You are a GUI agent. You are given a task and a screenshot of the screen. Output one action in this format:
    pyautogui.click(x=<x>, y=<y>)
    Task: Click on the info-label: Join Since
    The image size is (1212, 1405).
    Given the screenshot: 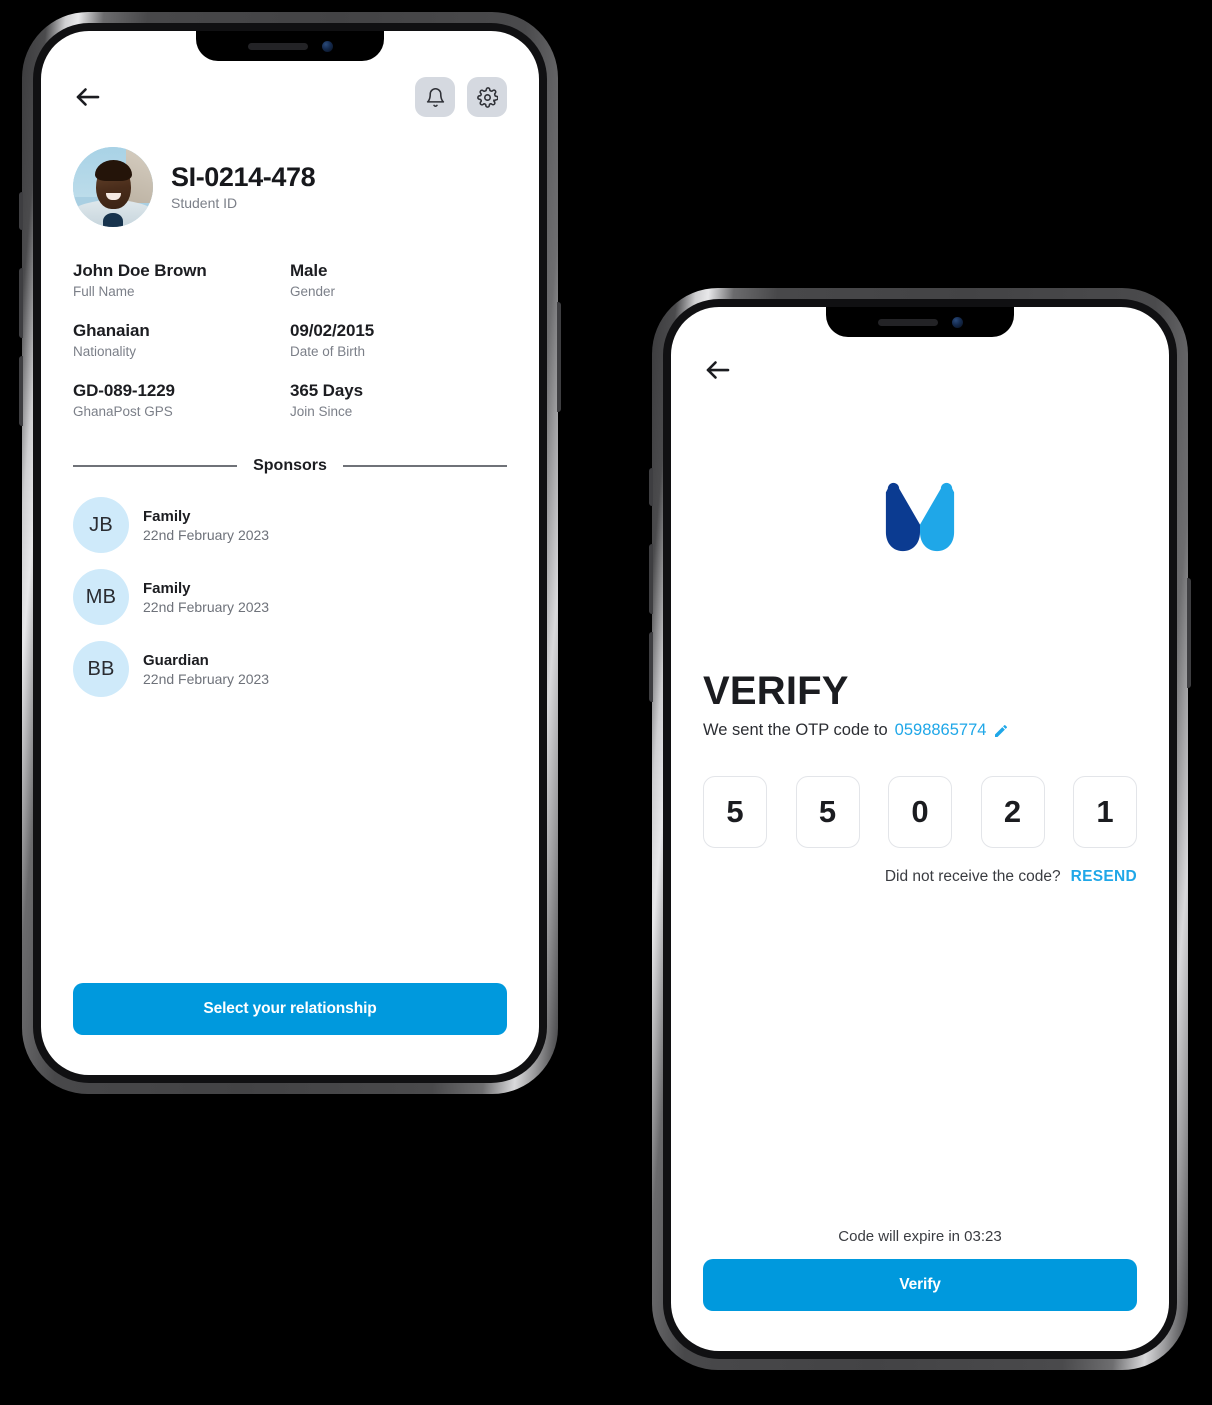 What is the action you would take?
    pyautogui.click(x=321, y=411)
    